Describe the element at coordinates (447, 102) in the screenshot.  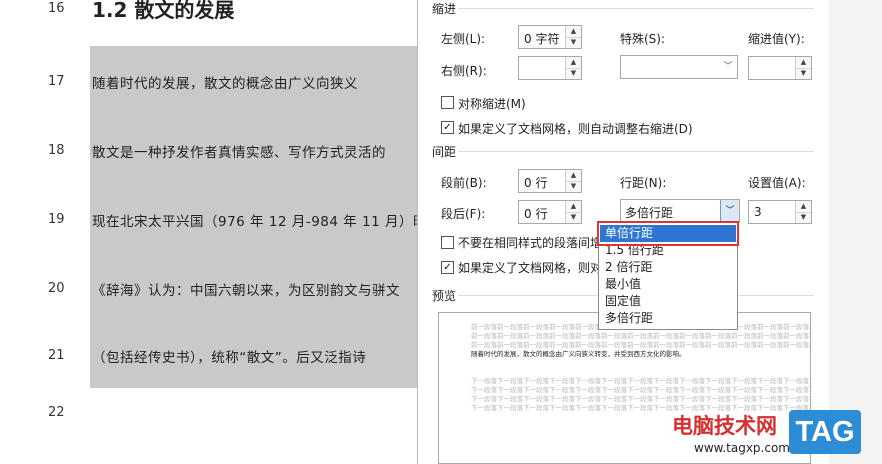
I see `mirror-indent-checkbox` at that location.